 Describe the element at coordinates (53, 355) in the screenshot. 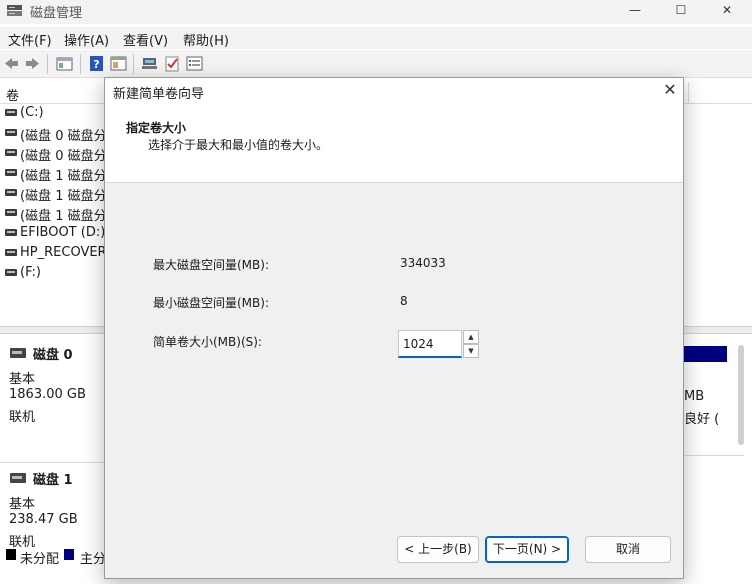

I see `disk-name: 磁盘 0` at that location.